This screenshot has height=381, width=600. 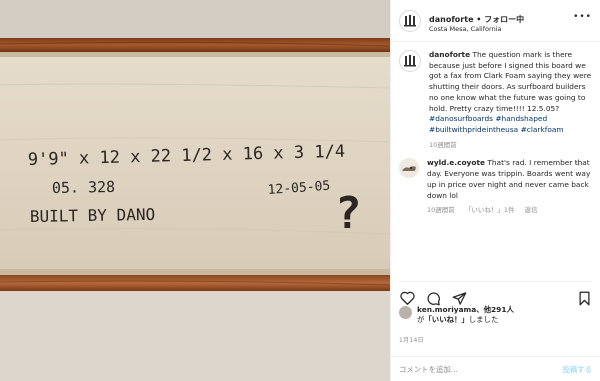 What do you see at coordinates (446, 319) in the screenshot?
I see `likes-suffix-quote: 「いいね！」` at bounding box center [446, 319].